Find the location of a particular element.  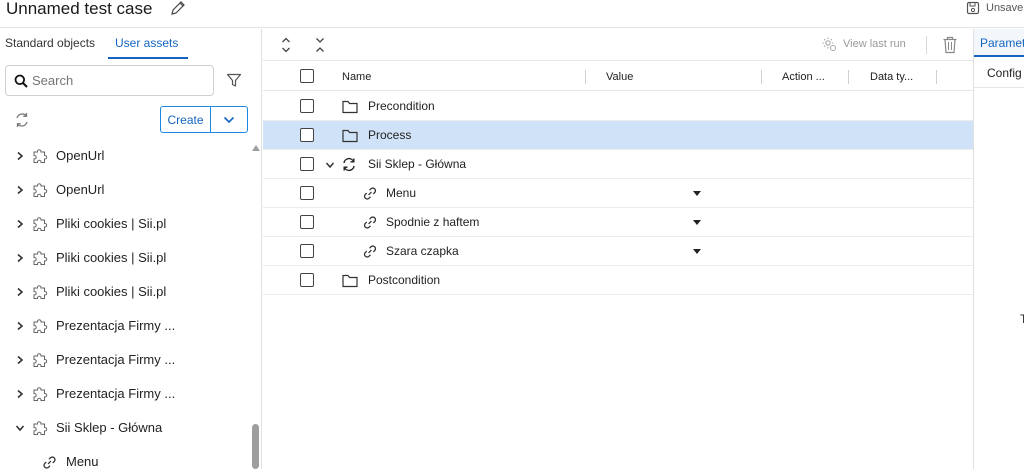

view-last-run-button: View last run is located at coordinates (863, 44).